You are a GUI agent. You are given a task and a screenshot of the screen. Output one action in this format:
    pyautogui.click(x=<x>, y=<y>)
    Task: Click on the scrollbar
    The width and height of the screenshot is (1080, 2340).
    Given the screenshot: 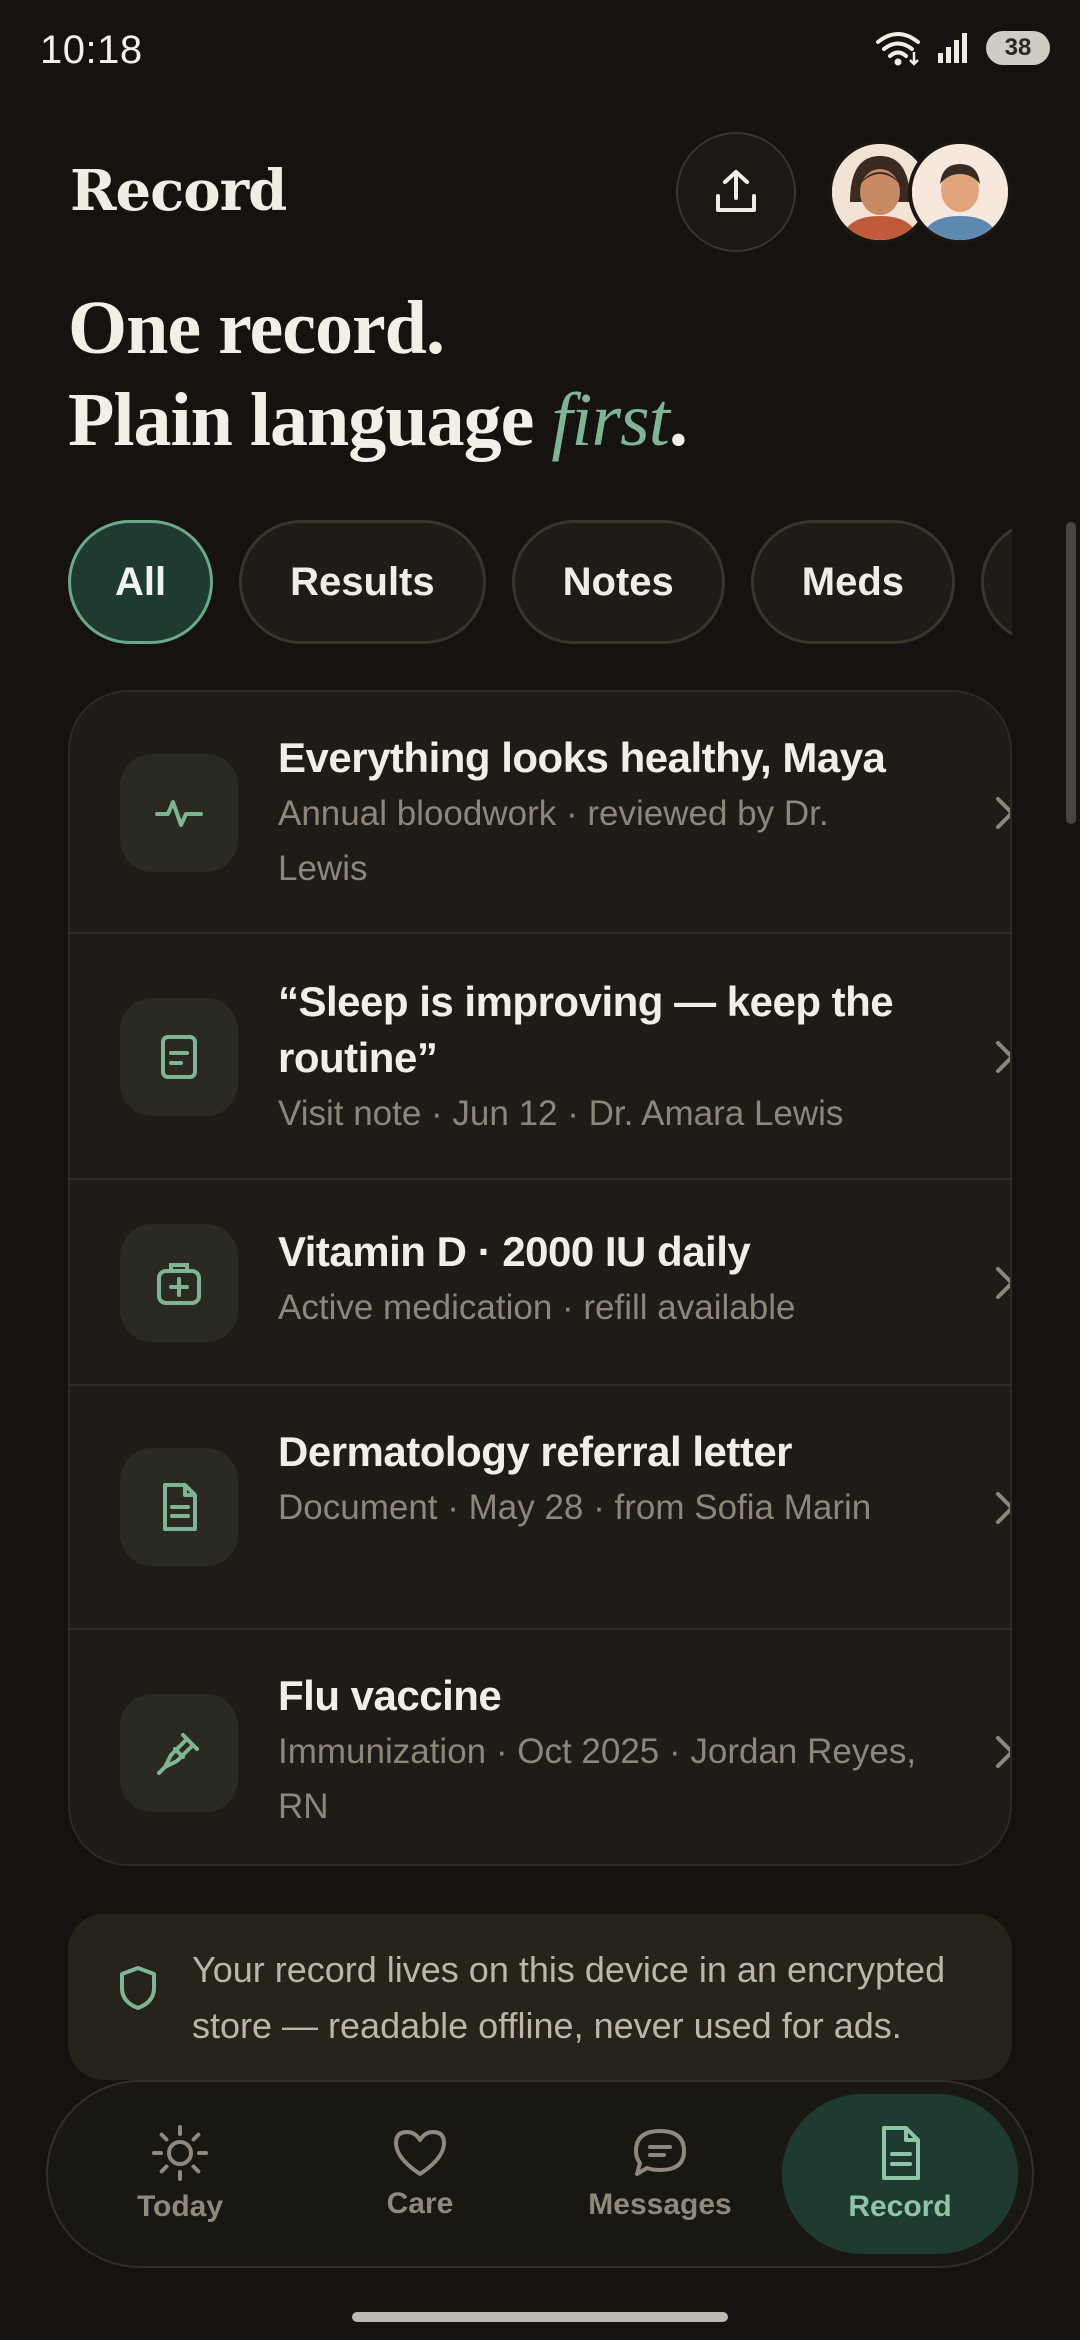 What is the action you would take?
    pyautogui.click(x=1071, y=673)
    